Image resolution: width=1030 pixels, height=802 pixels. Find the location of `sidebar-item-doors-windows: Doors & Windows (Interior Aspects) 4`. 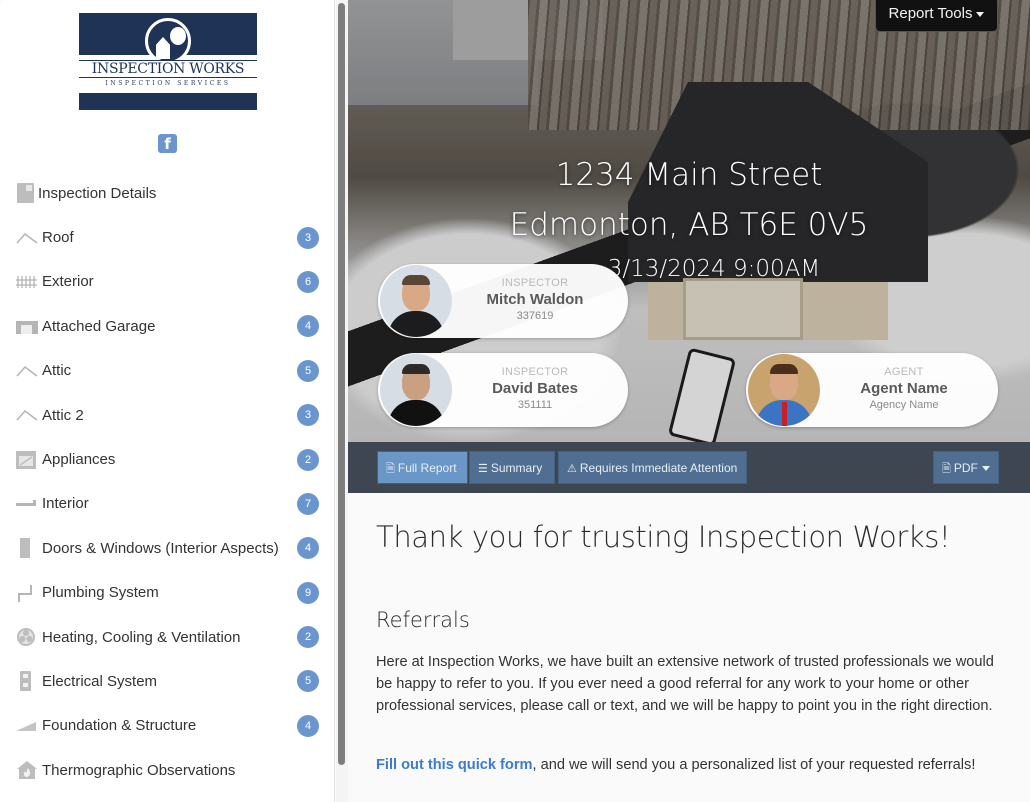

sidebar-item-doors-windows: Doors & Windows (Interior Aspects) 4 is located at coordinates (167, 548).